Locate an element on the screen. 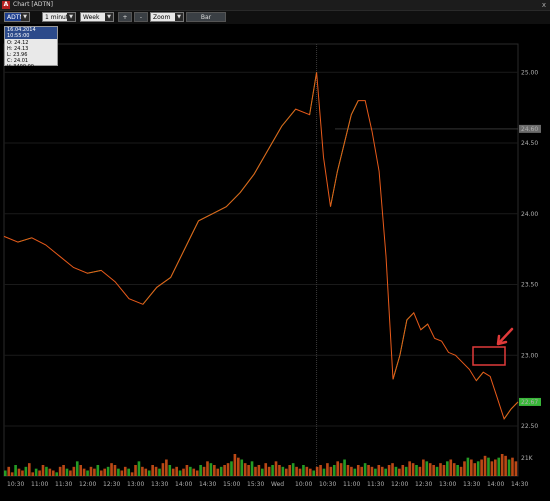  zoom-out-button: - is located at coordinates (141, 17).